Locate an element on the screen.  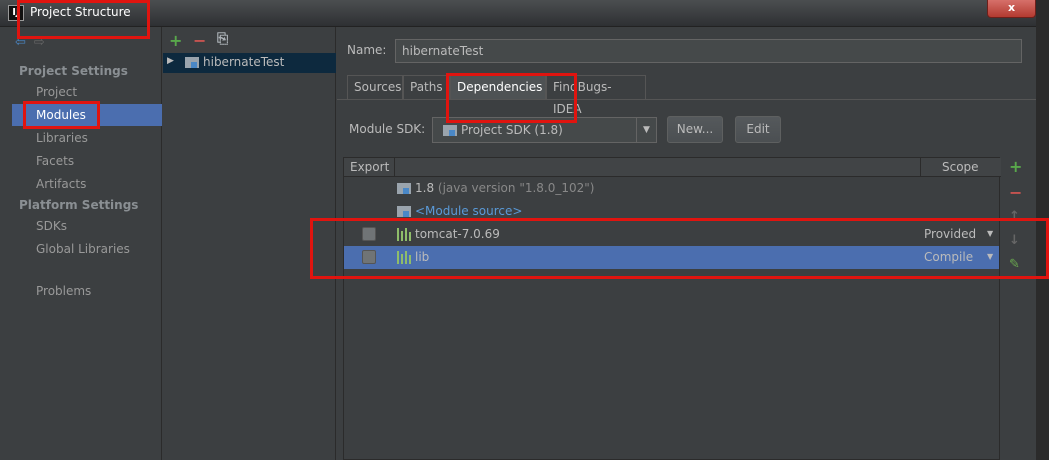
module-sdk-value: Project SDK (1.8) is located at coordinates (512, 130).